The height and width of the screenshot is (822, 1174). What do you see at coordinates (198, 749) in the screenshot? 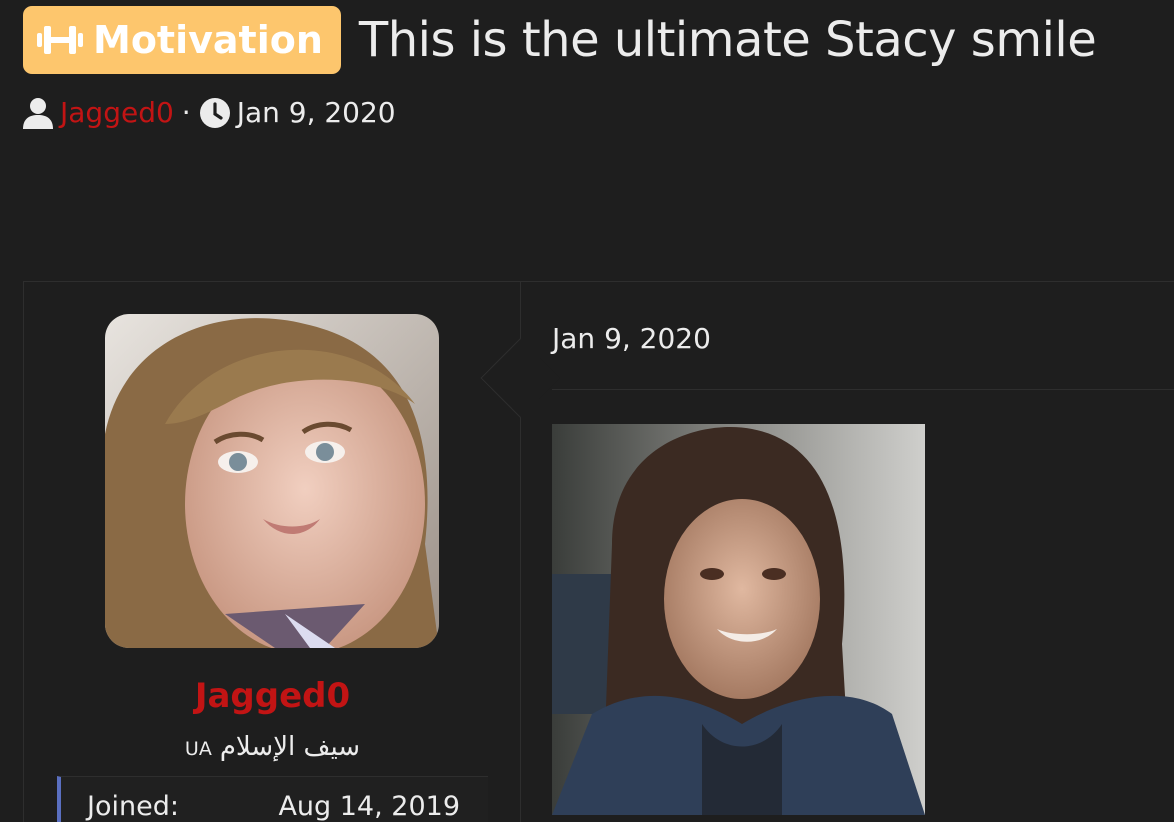
I see `user-flag: UA` at bounding box center [198, 749].